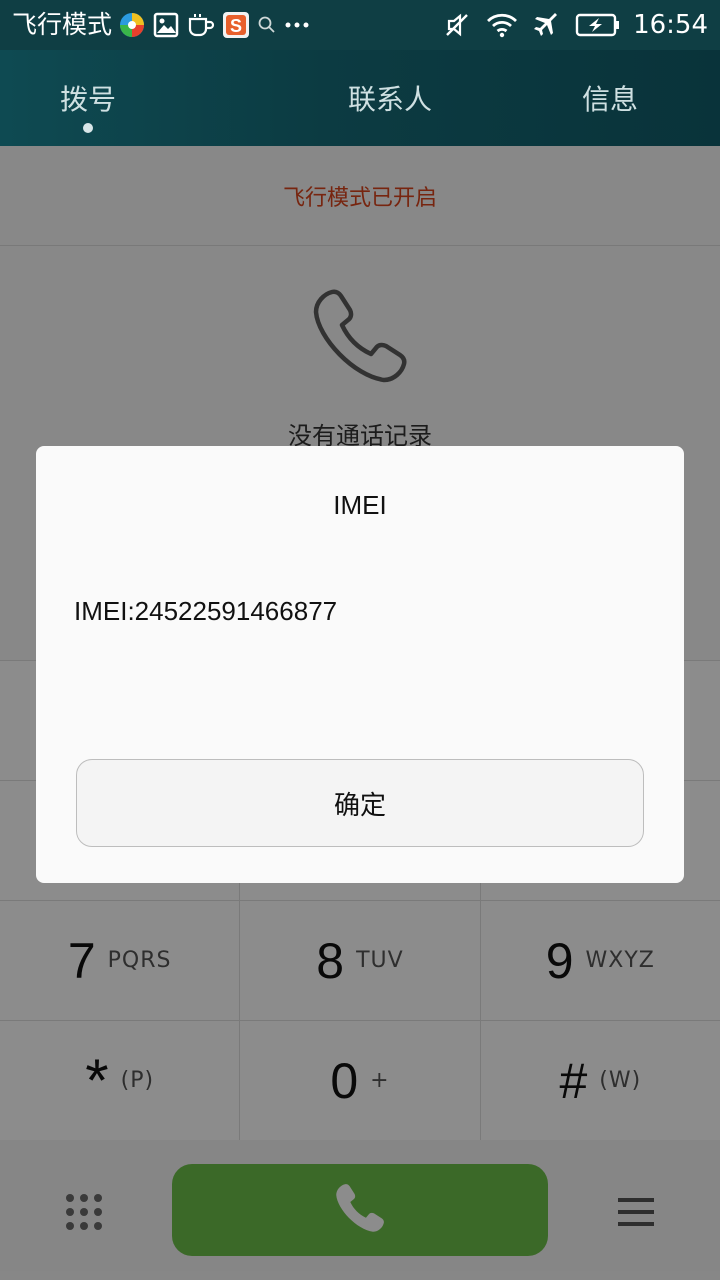 Image resolution: width=720 pixels, height=1280 pixels. What do you see at coordinates (670, 25) in the screenshot?
I see `clock: 16:54` at bounding box center [670, 25].